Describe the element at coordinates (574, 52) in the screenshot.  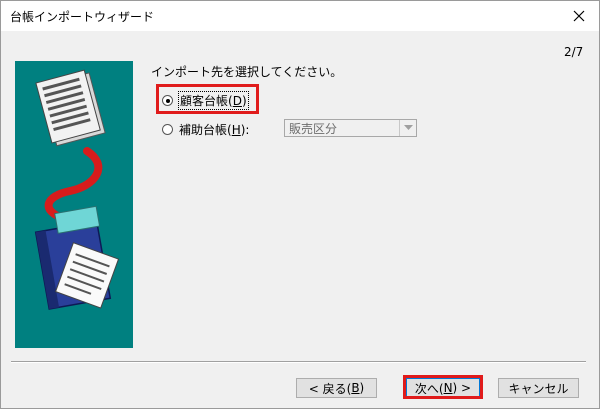
I see `page-indicator: 2/7` at that location.